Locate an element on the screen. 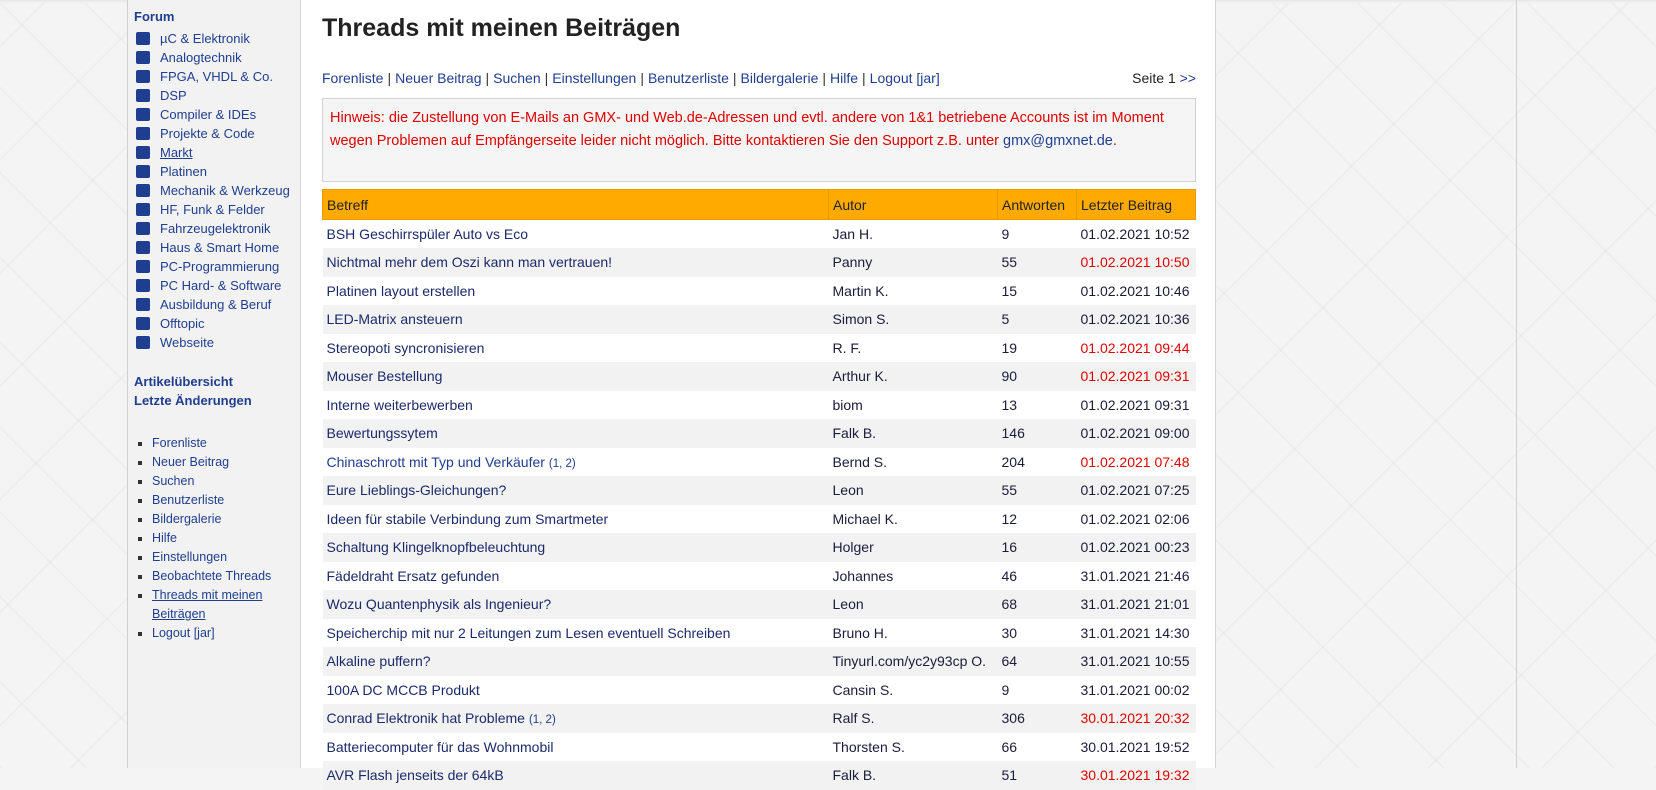 This screenshot has width=1656, height=790. thread-link: Alkaline puffern? is located at coordinates (379, 661).